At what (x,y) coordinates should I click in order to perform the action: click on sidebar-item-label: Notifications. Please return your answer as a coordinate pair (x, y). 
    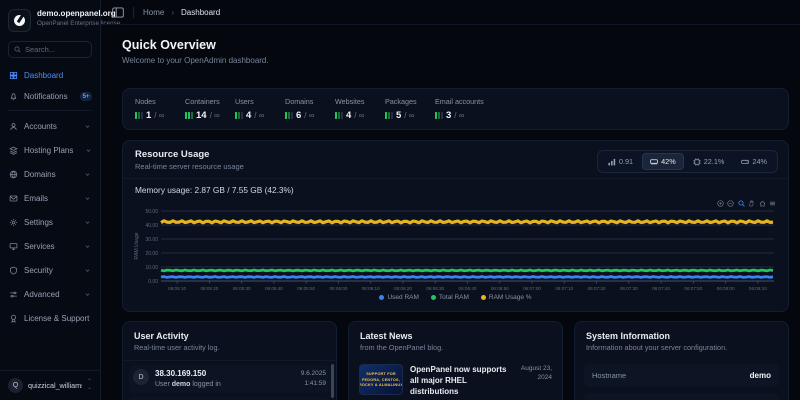
    Looking at the image, I should click on (46, 96).